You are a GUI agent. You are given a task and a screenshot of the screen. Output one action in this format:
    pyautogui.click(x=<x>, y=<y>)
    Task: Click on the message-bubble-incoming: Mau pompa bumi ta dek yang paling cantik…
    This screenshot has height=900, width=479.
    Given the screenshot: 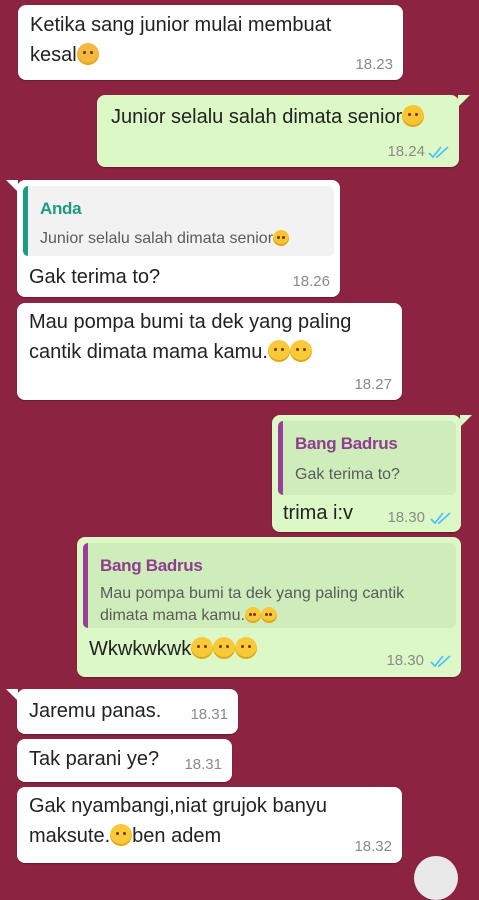 What is the action you would take?
    pyautogui.click(x=209, y=351)
    